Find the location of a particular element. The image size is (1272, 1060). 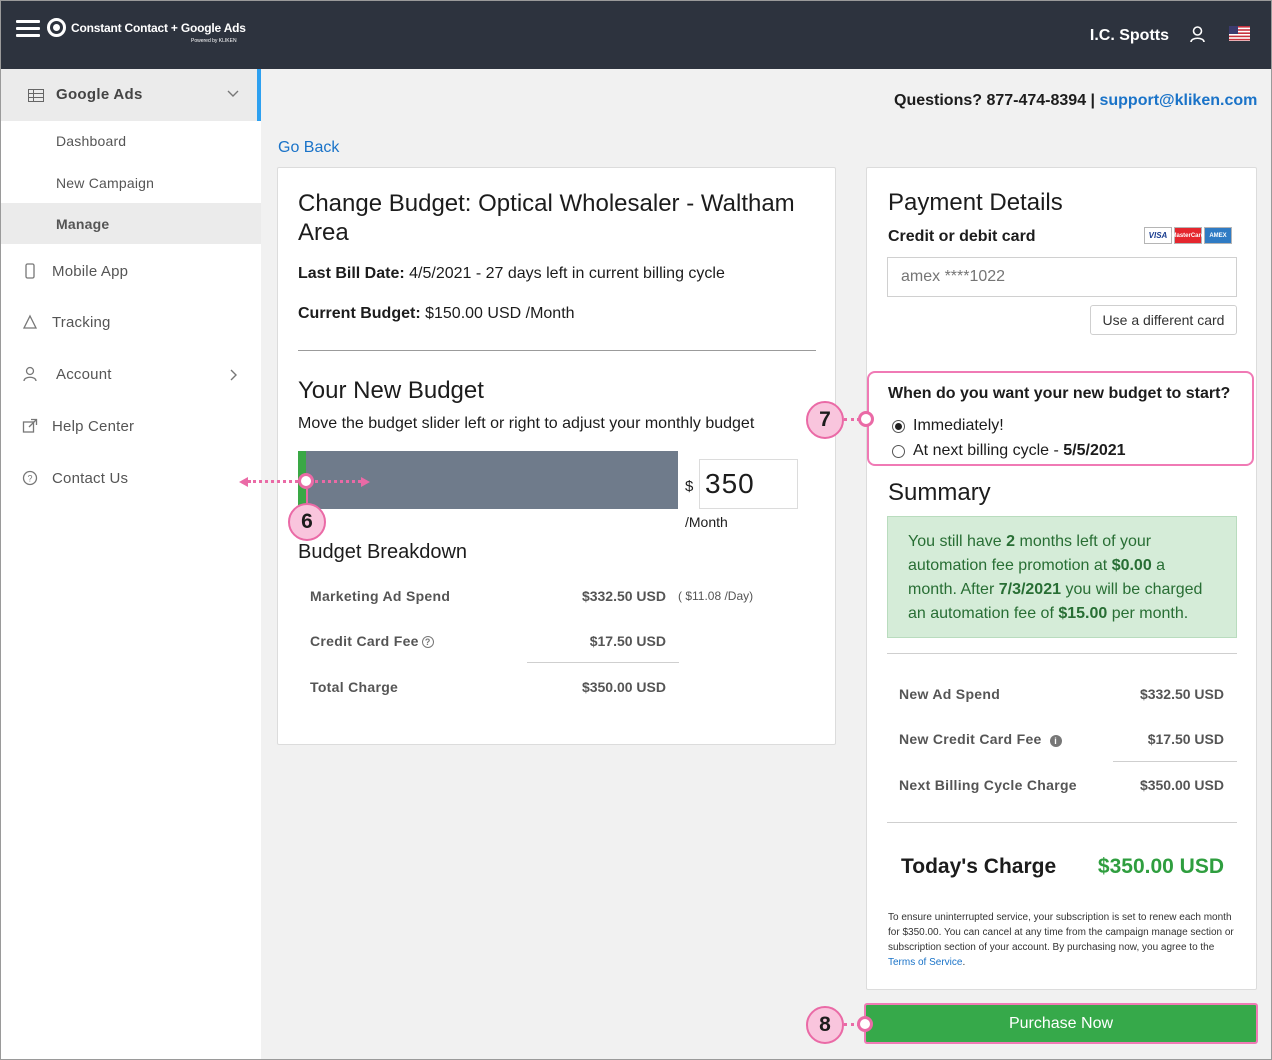

breakdown-label-card-fee: Credit Card Fee? is located at coordinates (372, 641).